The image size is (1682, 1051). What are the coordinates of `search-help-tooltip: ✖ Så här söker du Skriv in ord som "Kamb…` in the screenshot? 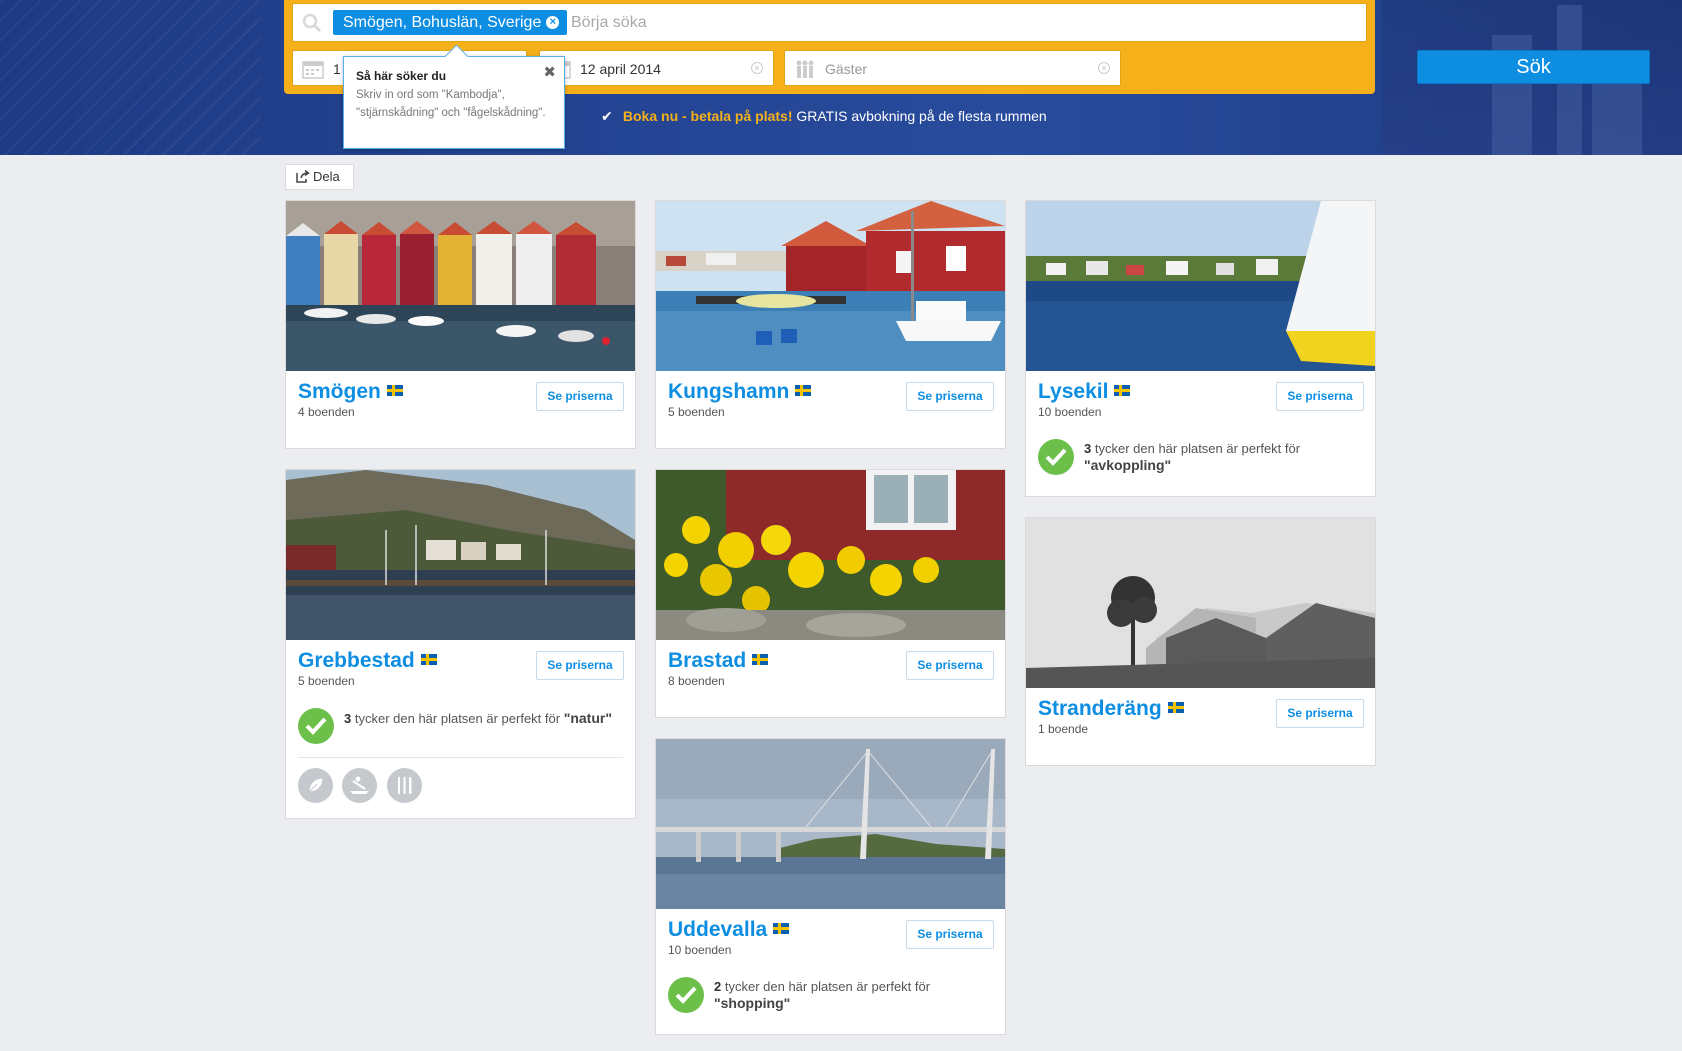 It's located at (454, 102).